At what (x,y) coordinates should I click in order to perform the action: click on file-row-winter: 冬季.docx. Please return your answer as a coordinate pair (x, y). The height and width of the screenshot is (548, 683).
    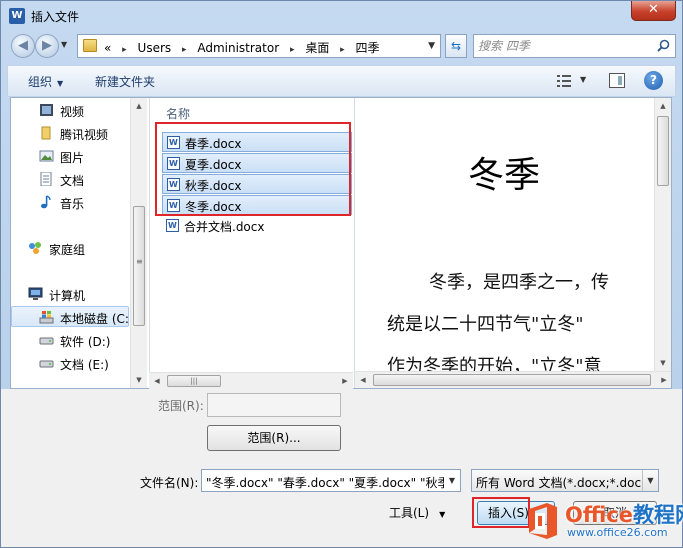
    Looking at the image, I should click on (257, 205).